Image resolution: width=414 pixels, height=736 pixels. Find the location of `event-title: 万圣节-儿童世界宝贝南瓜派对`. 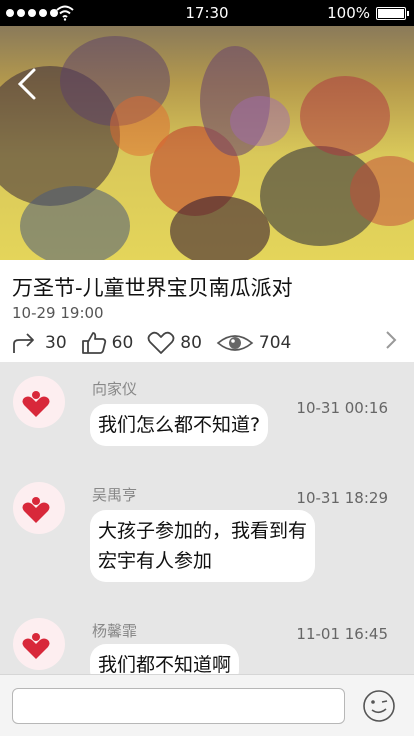

event-title: 万圣节-儿童世界宝贝南瓜派对 is located at coordinates (152, 288).